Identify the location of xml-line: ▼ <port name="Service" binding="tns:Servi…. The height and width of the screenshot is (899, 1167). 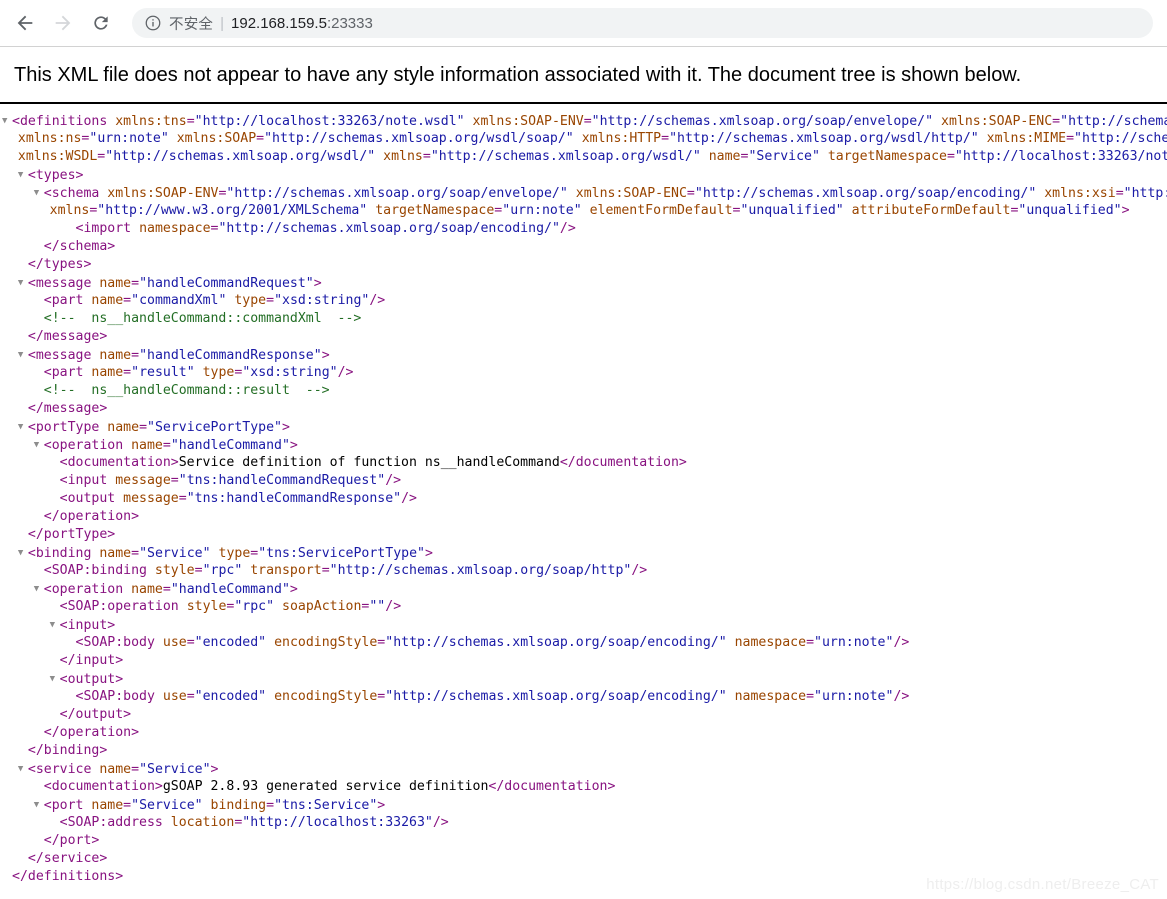
(584, 805).